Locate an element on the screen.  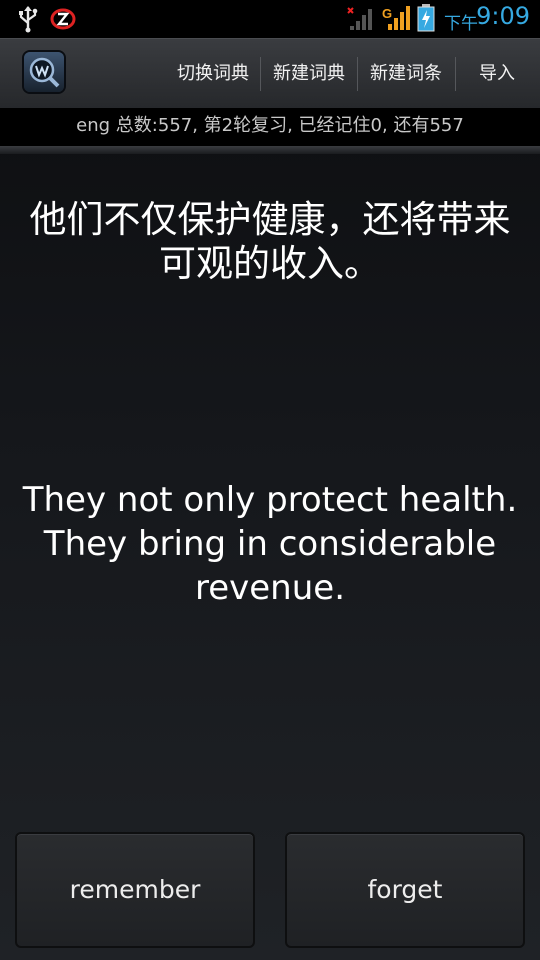
status-bar: G 下午 9:09 is located at coordinates (270, 19).